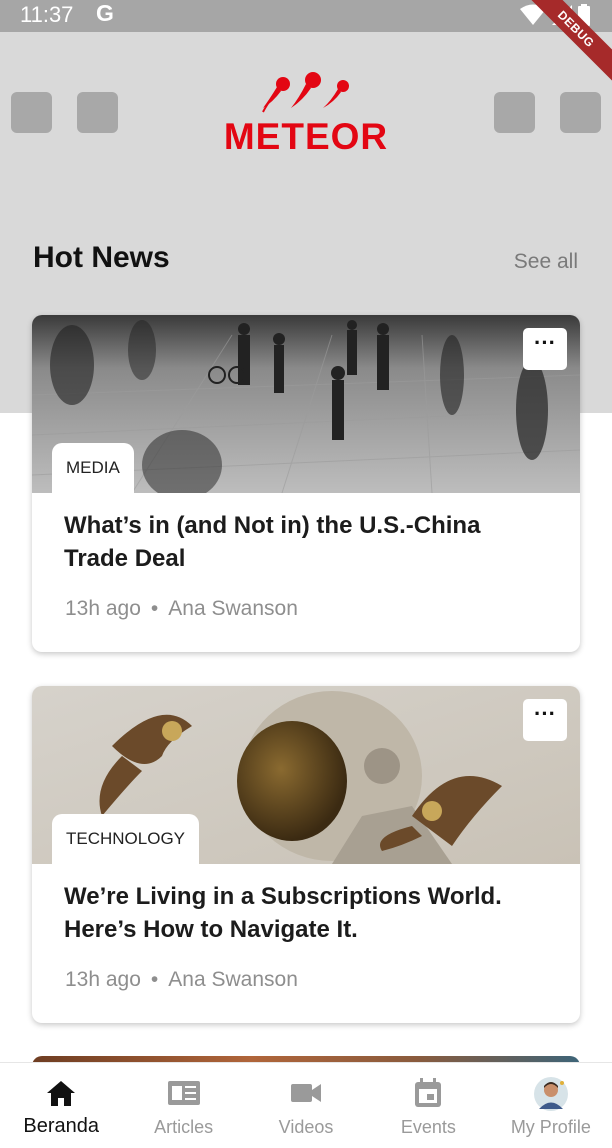 This screenshot has width=612, height=1148. I want to click on news-card-image: ··· MEDIA, so click(306, 404).